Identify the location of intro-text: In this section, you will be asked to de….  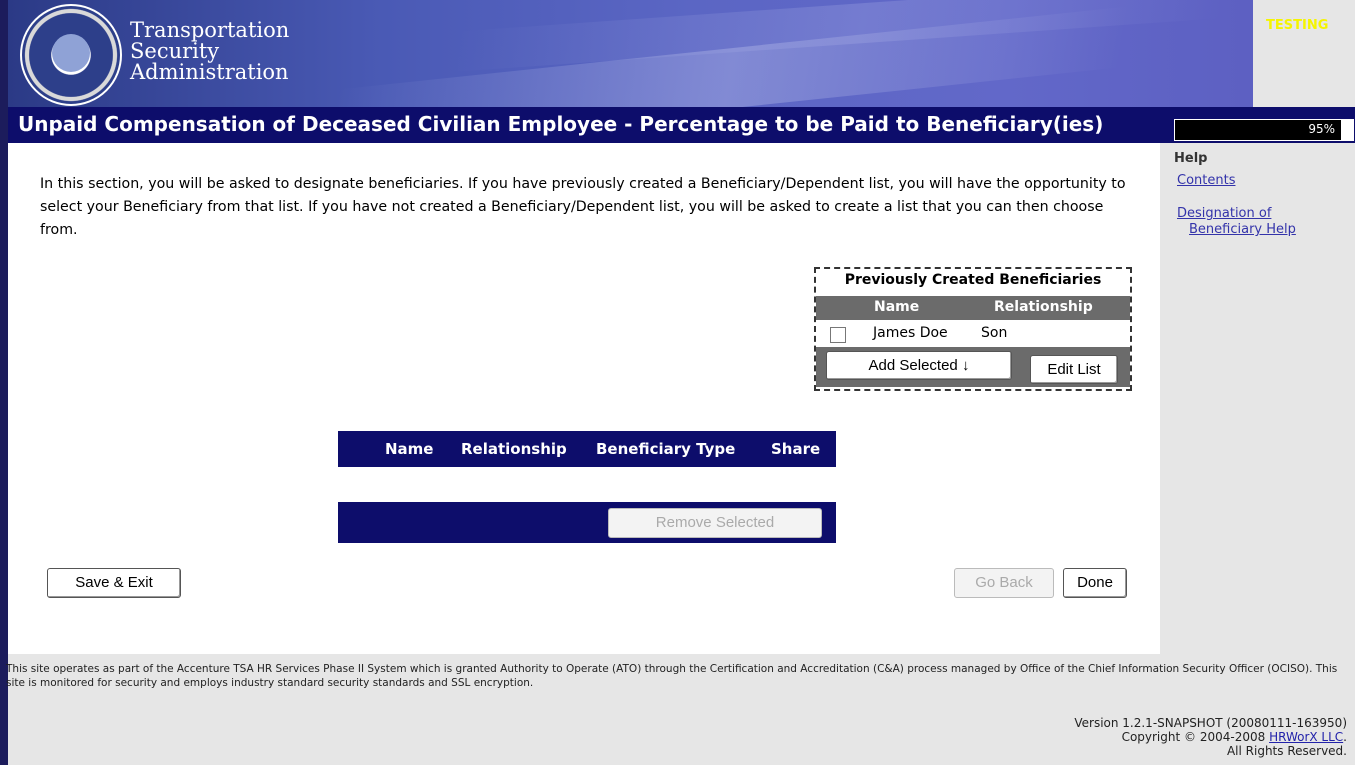
(583, 207).